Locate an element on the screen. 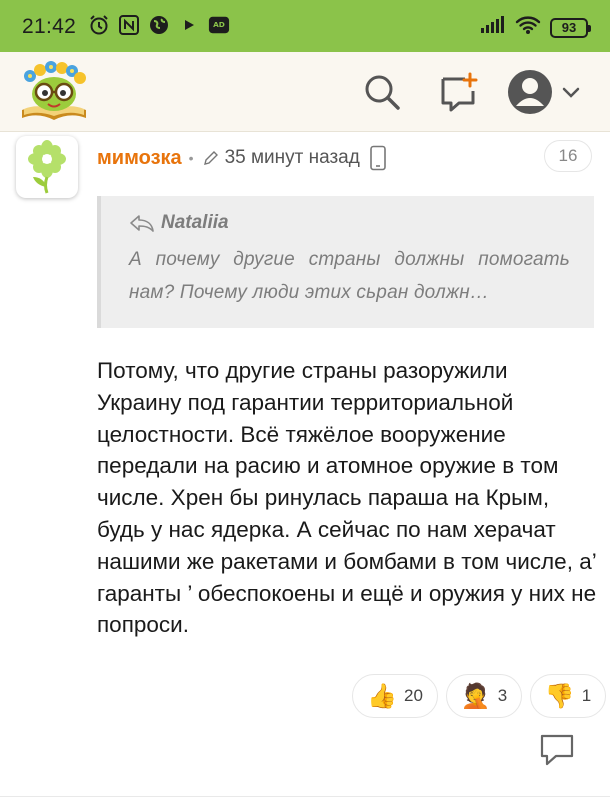 The width and height of the screenshot is (610, 800). status-bar: 21:42 AD 93 is located at coordinates (305, 26).